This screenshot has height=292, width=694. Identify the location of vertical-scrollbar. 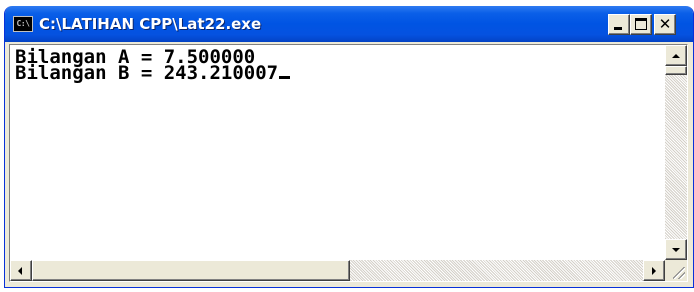
(676, 152).